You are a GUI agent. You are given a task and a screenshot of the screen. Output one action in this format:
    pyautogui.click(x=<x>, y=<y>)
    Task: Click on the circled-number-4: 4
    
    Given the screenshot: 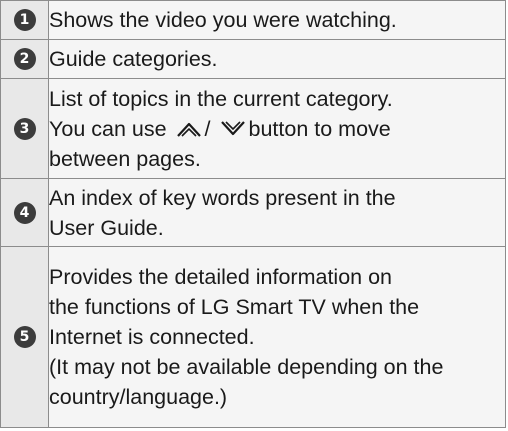 What is the action you would take?
    pyautogui.click(x=24, y=212)
    